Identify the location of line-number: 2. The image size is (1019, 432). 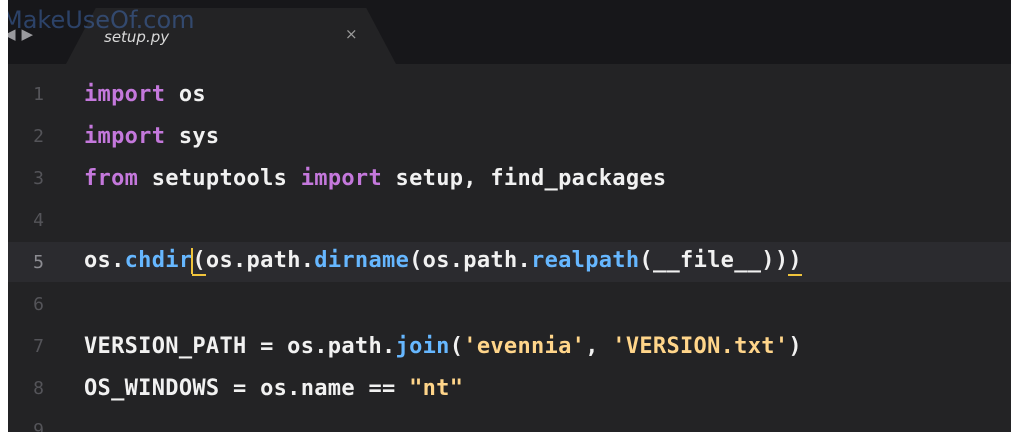
(38, 136).